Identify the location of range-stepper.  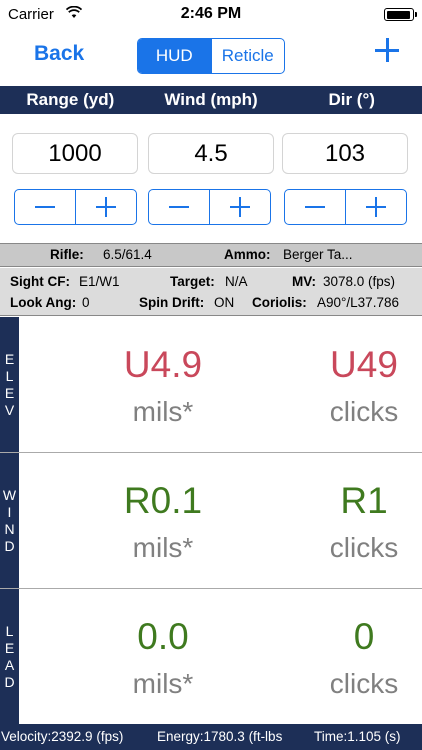
(75, 207).